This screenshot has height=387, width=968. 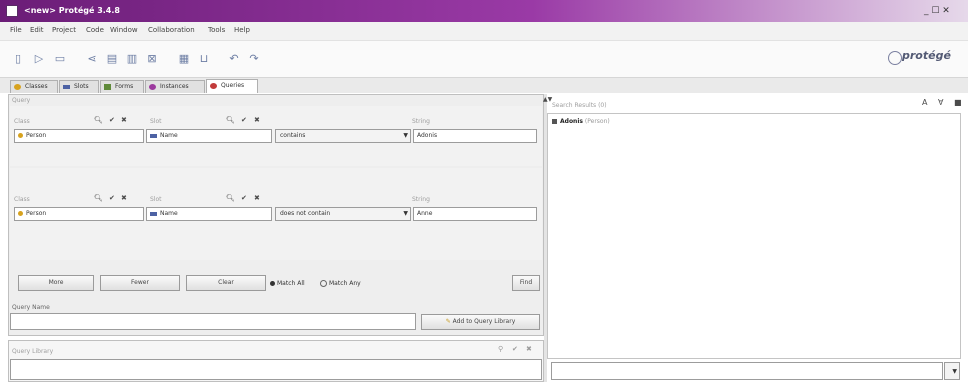 What do you see at coordinates (554, 121) in the screenshot?
I see `sort-icon` at bounding box center [554, 121].